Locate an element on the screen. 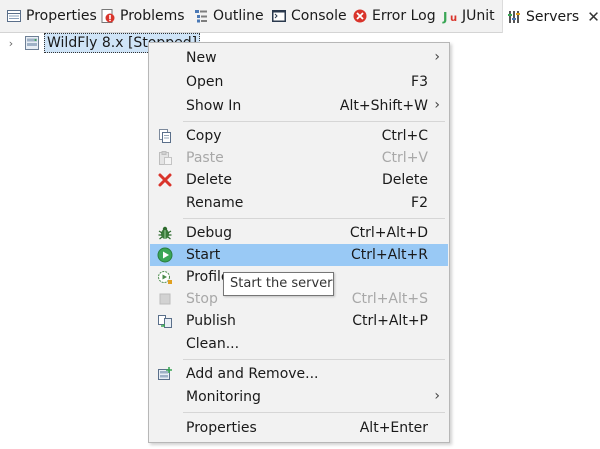 The width and height of the screenshot is (600, 449). properties-icon is located at coordinates (14, 16).